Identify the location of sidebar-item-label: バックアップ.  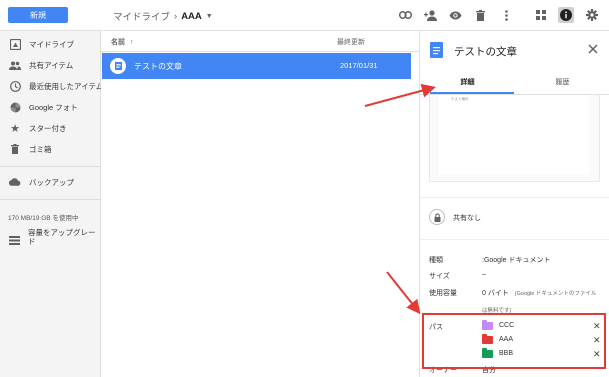
(51, 182).